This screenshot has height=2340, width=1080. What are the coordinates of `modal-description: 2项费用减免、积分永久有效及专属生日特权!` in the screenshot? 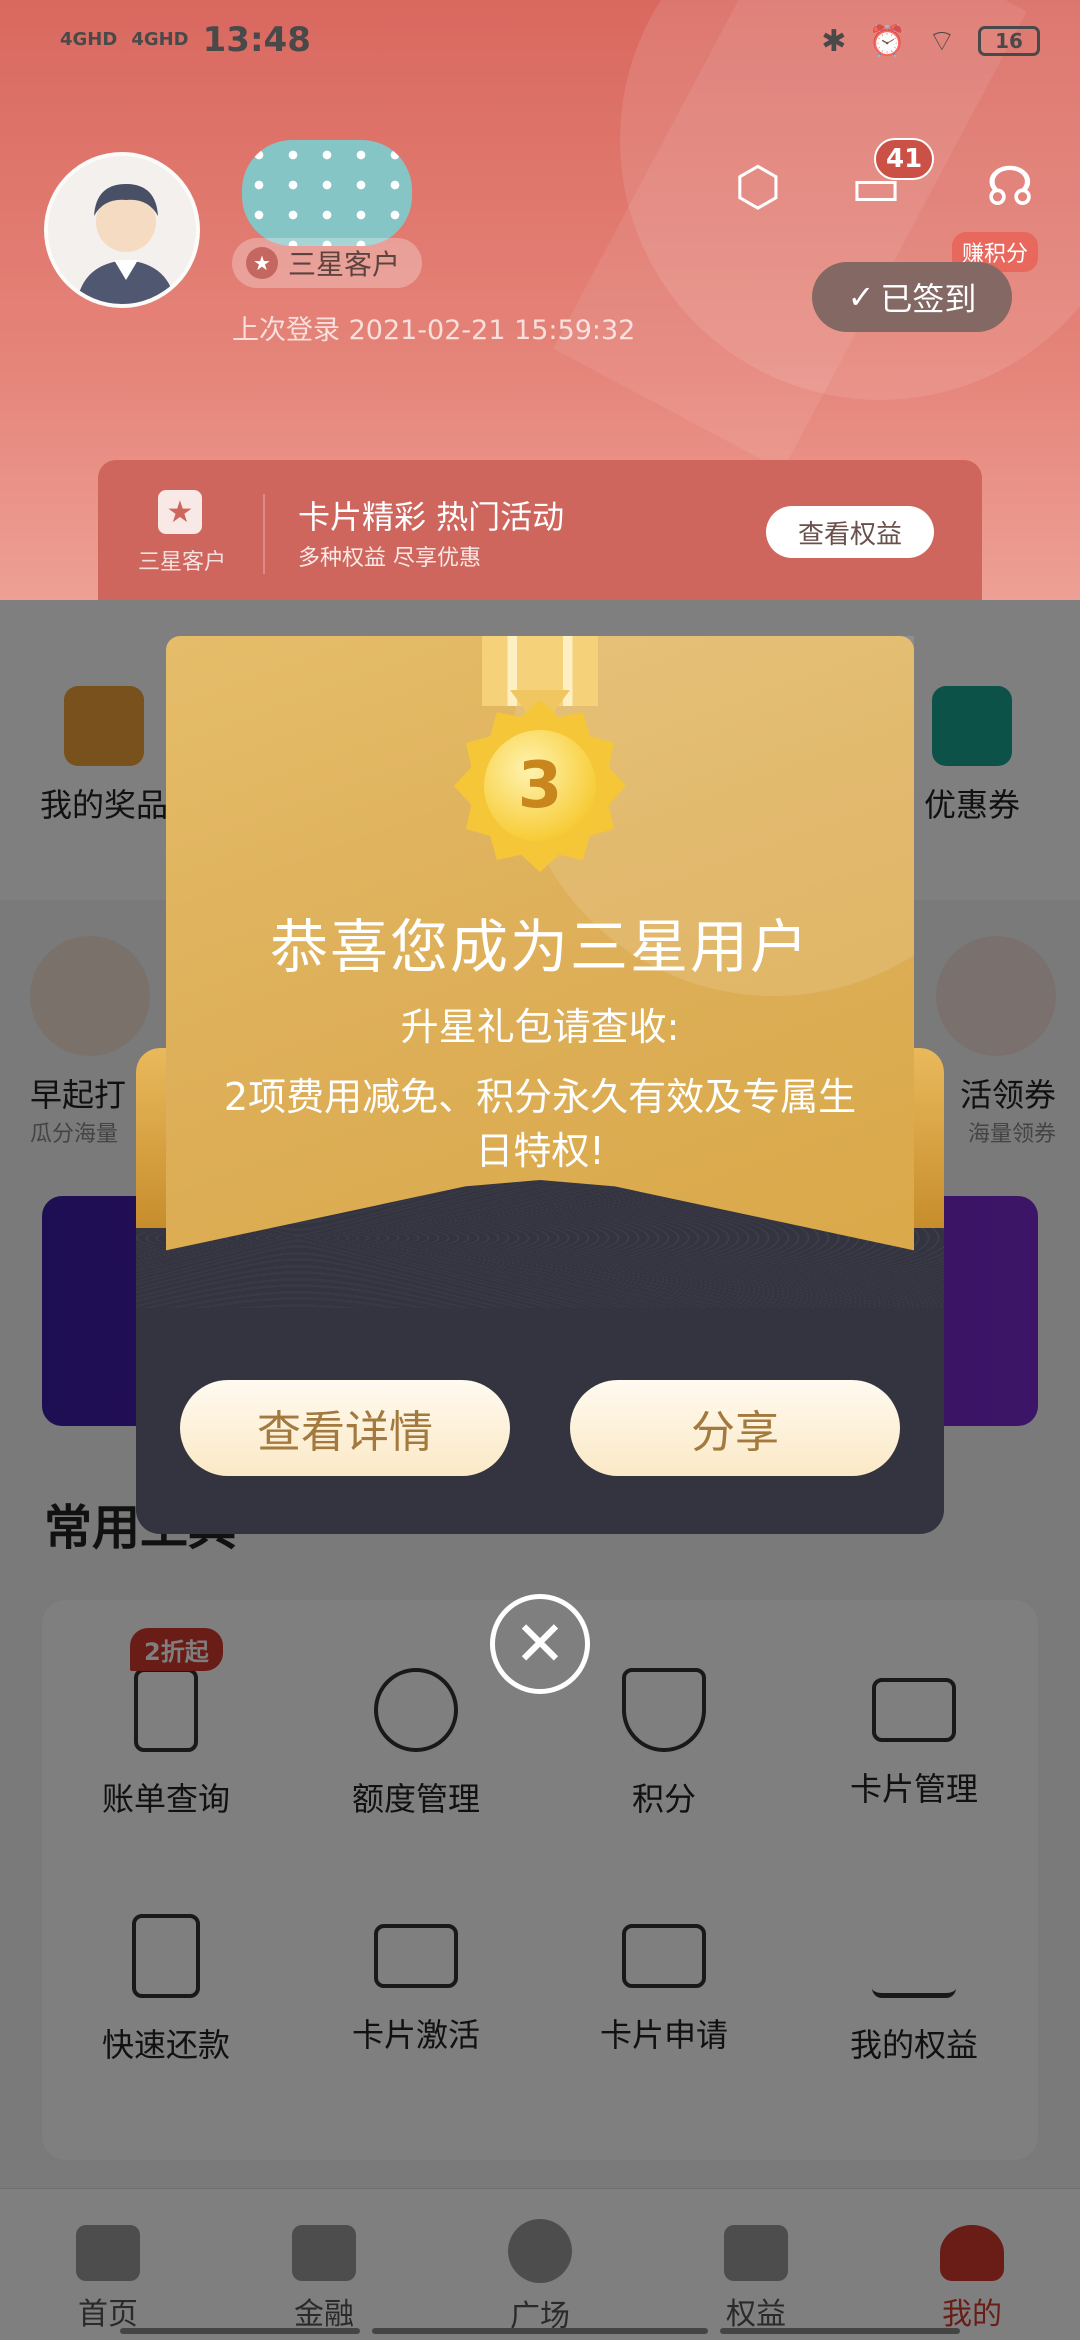 It's located at (540, 1124).